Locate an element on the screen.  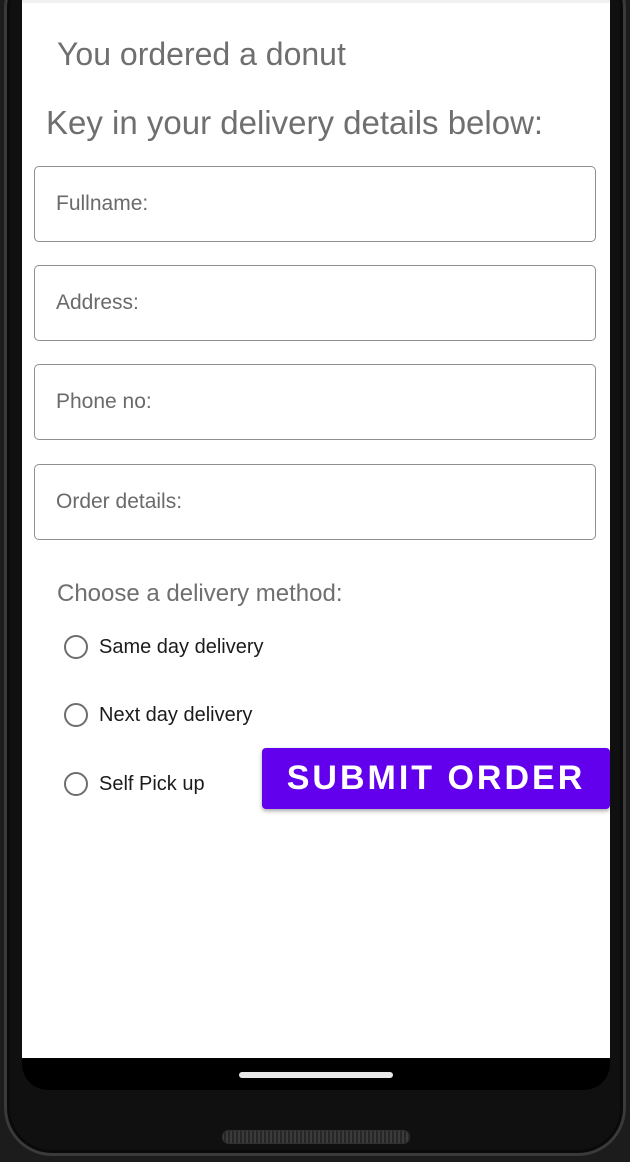
home-gesture-handle is located at coordinates (316, 1075).